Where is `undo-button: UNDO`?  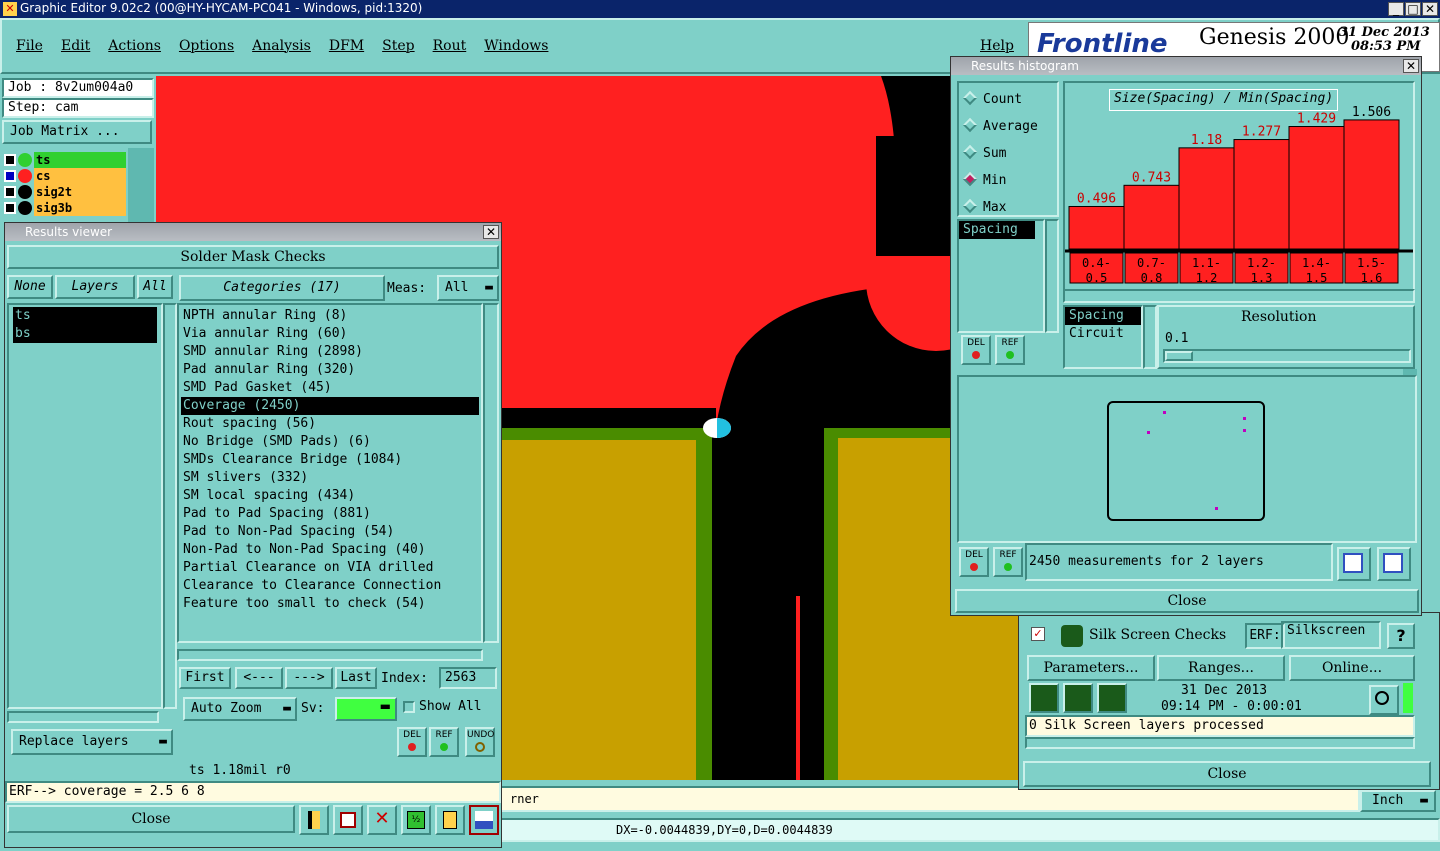 undo-button: UNDO is located at coordinates (480, 742).